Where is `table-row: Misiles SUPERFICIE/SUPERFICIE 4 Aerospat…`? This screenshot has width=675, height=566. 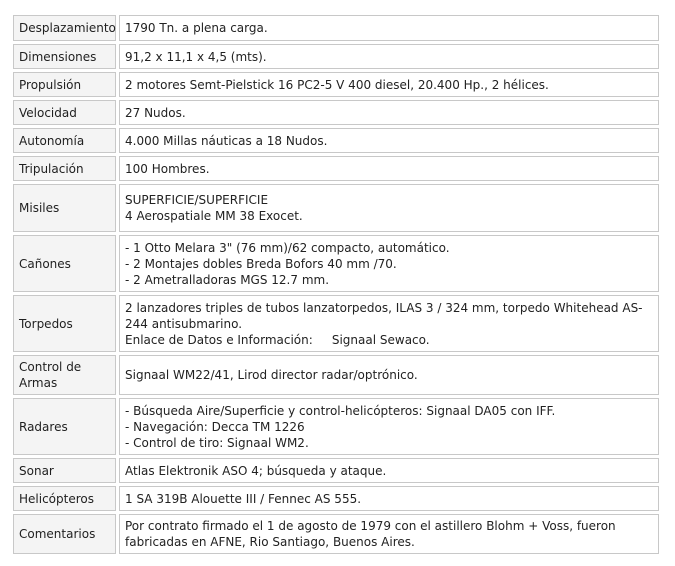
table-row: Misiles SUPERFICIE/SUPERFICIE 4 Aerospat… is located at coordinates (336, 208).